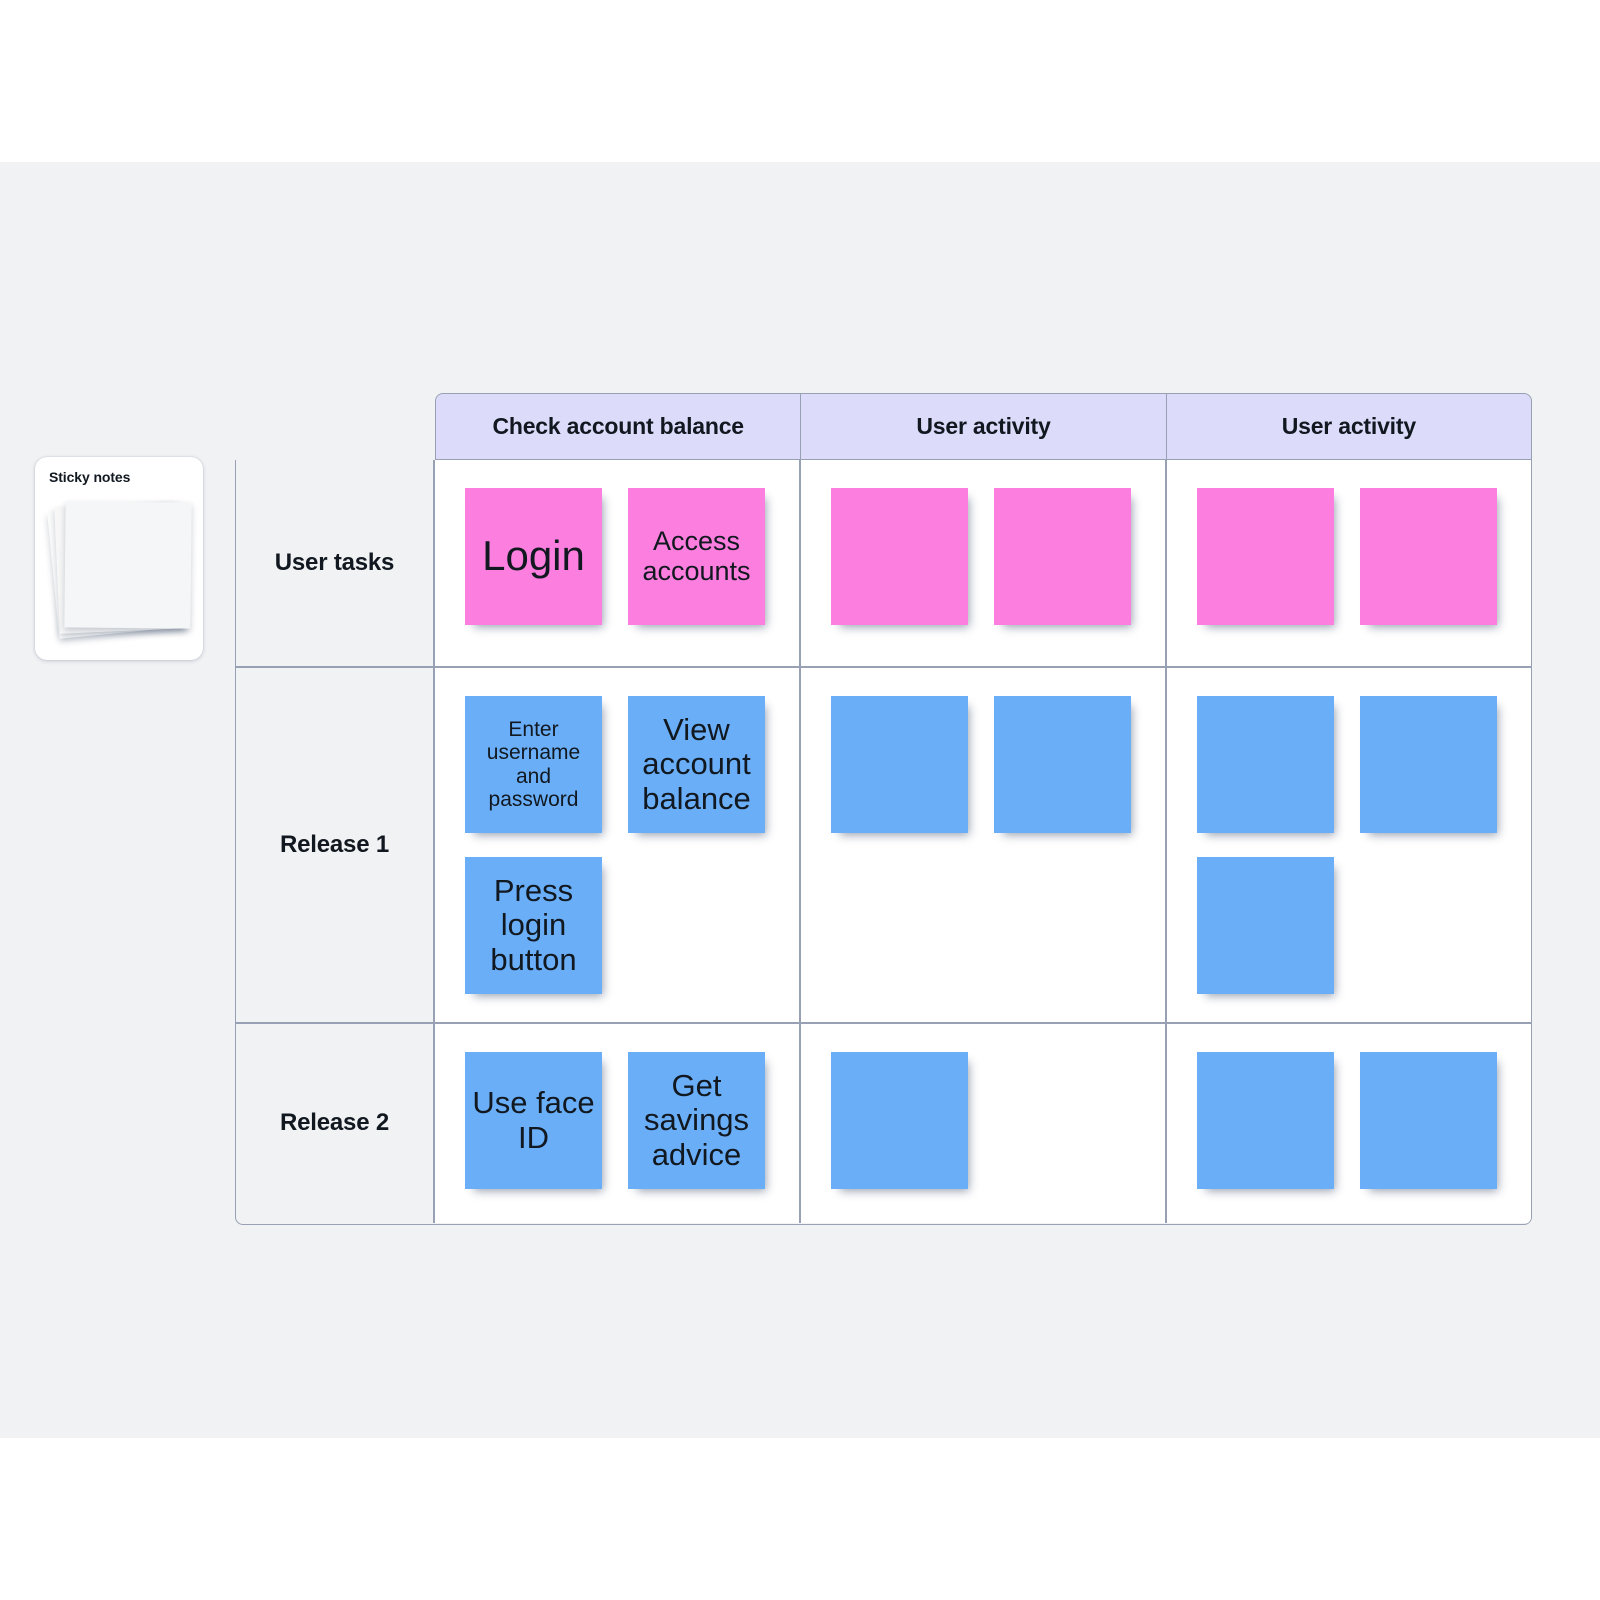 Image resolution: width=1600 pixels, height=1600 pixels. I want to click on cell-user-tasks-col1: Login Access accounts, so click(618, 563).